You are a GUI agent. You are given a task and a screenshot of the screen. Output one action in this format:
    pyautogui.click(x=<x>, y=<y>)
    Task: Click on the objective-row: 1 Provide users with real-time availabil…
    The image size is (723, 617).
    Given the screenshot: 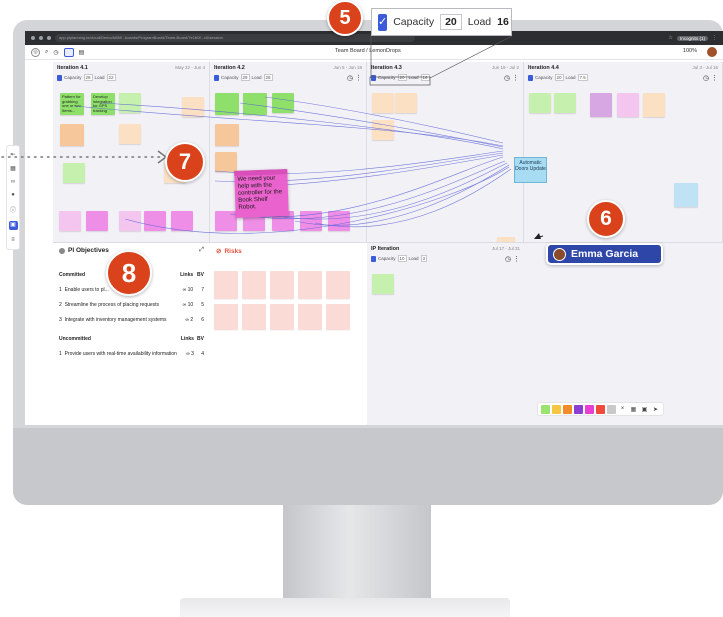 What is the action you would take?
    pyautogui.click(x=131, y=354)
    